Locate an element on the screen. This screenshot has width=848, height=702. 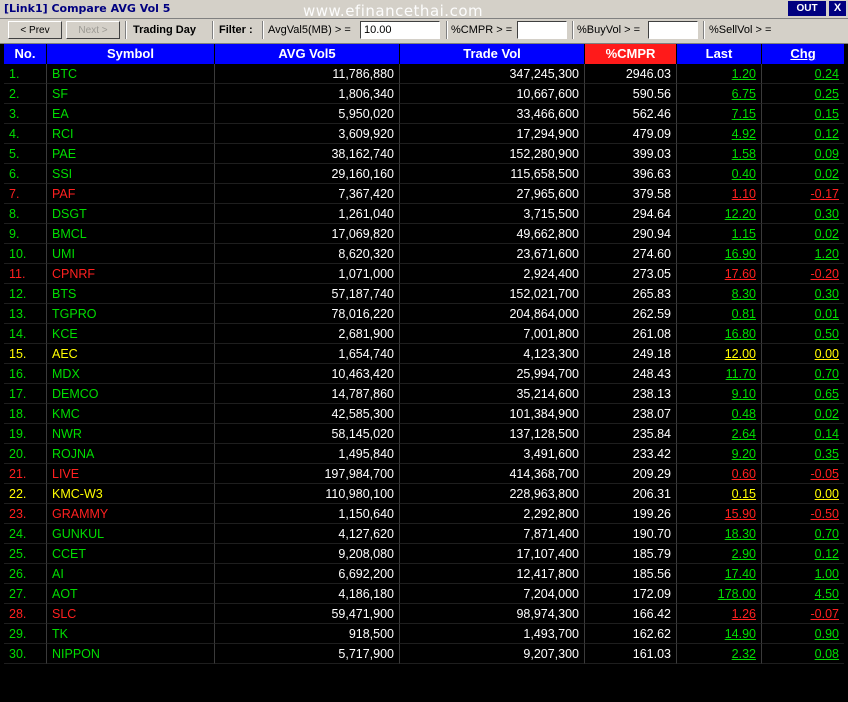
out-button: OUT is located at coordinates (807, 8).